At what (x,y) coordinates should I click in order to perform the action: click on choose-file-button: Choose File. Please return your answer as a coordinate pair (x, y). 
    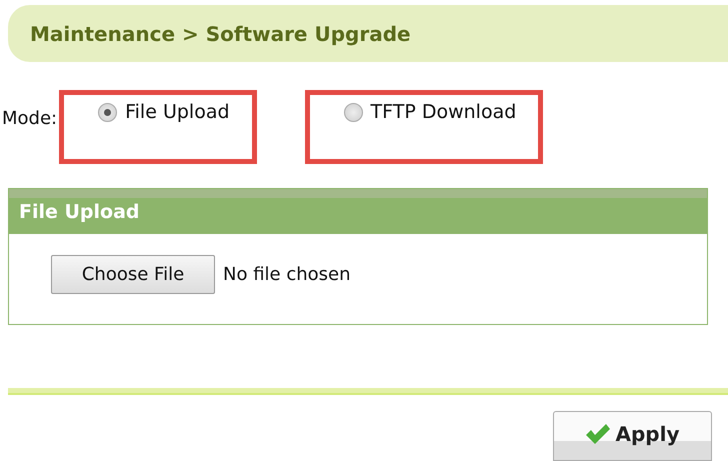
    Looking at the image, I should click on (133, 274).